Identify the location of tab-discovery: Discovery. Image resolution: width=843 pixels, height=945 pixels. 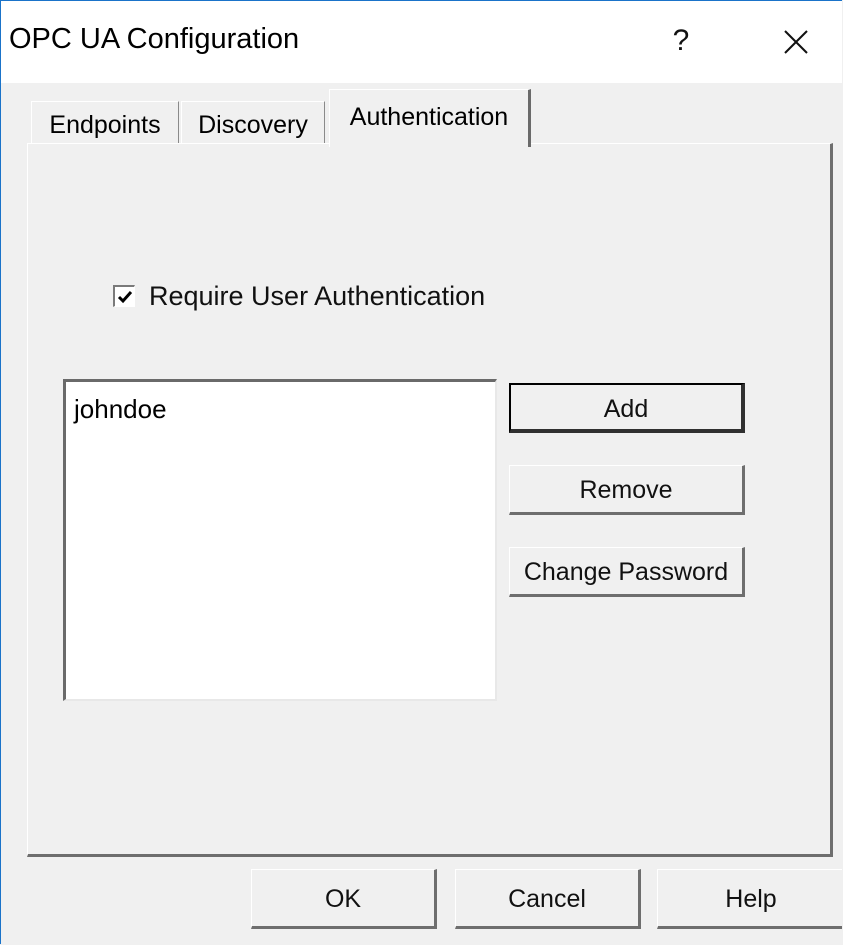
(253, 124).